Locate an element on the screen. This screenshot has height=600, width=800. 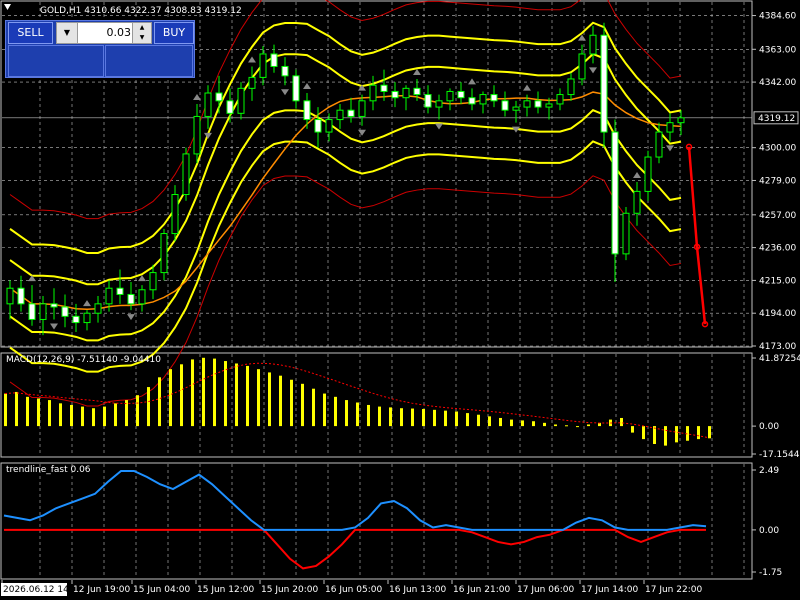
spin-down-icon: ▼ is located at coordinates (142, 38).